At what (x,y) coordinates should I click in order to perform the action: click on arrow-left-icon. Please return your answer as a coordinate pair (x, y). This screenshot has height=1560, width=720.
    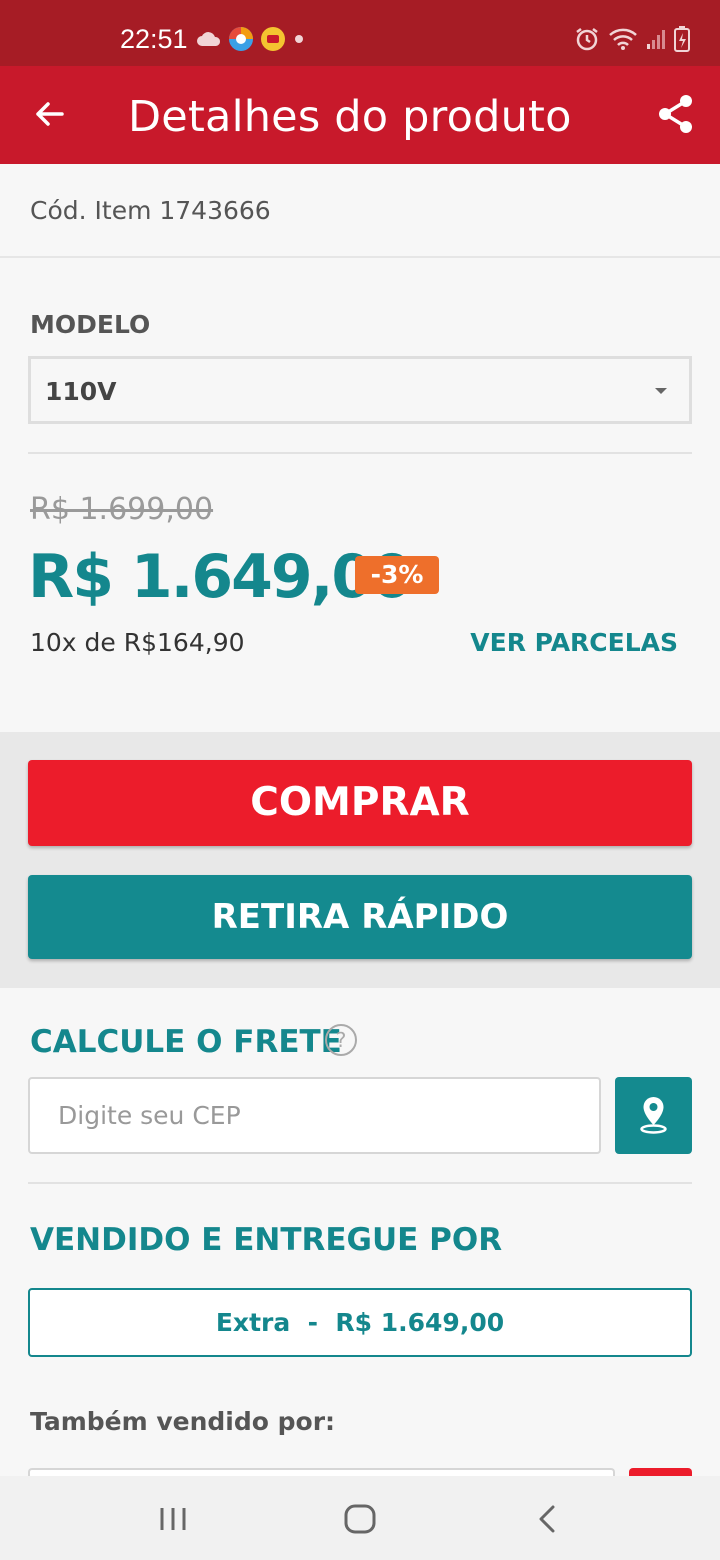
    Looking at the image, I should click on (50, 114).